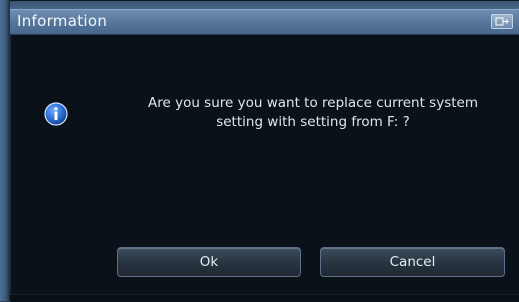 Image resolution: width=519 pixels, height=302 pixels. I want to click on info-icon, so click(56, 114).